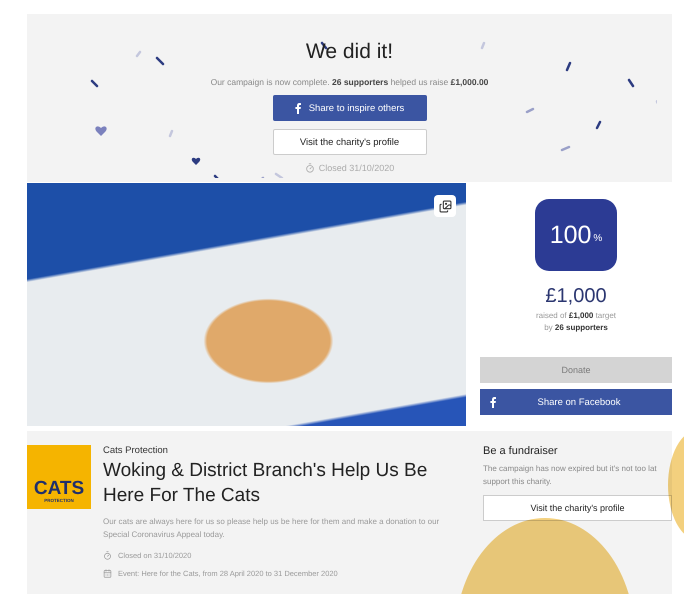 The height and width of the screenshot is (594, 684). I want to click on fundraiser-text: The campaign has now expired but it's not too lat support this charity., so click(570, 475).